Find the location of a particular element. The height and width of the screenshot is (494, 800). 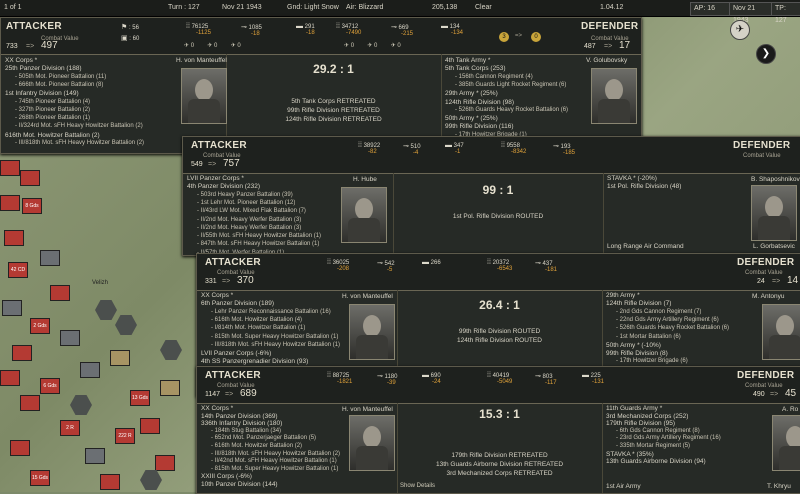

show-details-link: Show Details is located at coordinates (417, 486).